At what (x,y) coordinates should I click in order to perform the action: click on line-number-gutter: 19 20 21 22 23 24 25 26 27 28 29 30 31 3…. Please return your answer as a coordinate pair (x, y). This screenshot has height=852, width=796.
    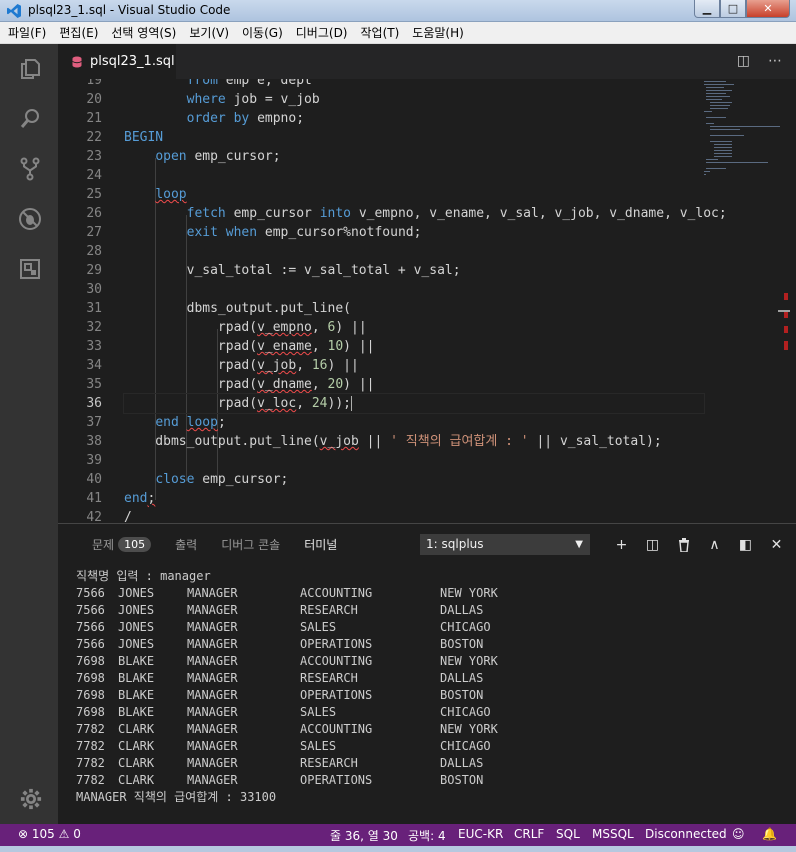
    Looking at the image, I should click on (80, 301).